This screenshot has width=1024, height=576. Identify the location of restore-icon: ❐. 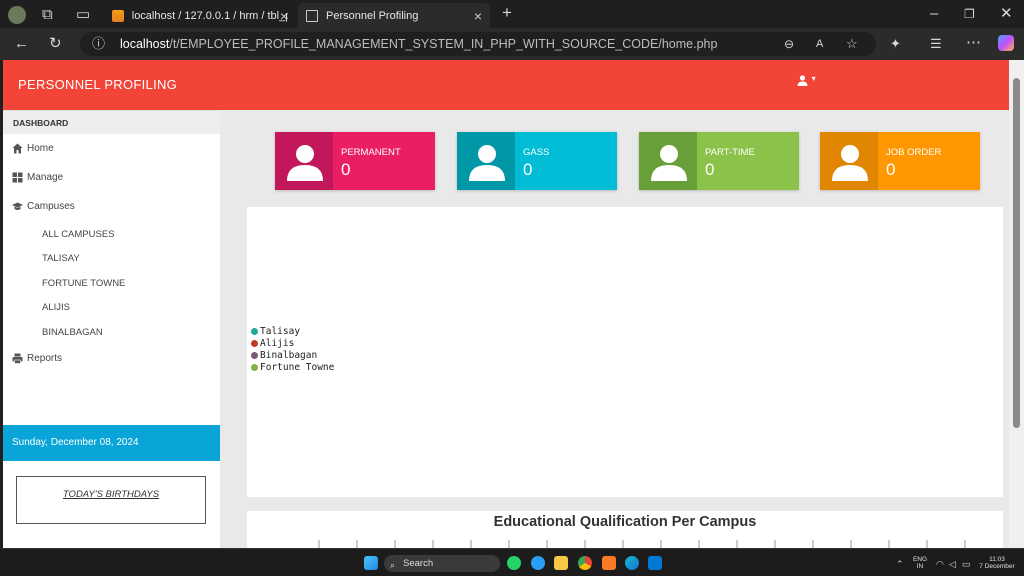
(969, 14).